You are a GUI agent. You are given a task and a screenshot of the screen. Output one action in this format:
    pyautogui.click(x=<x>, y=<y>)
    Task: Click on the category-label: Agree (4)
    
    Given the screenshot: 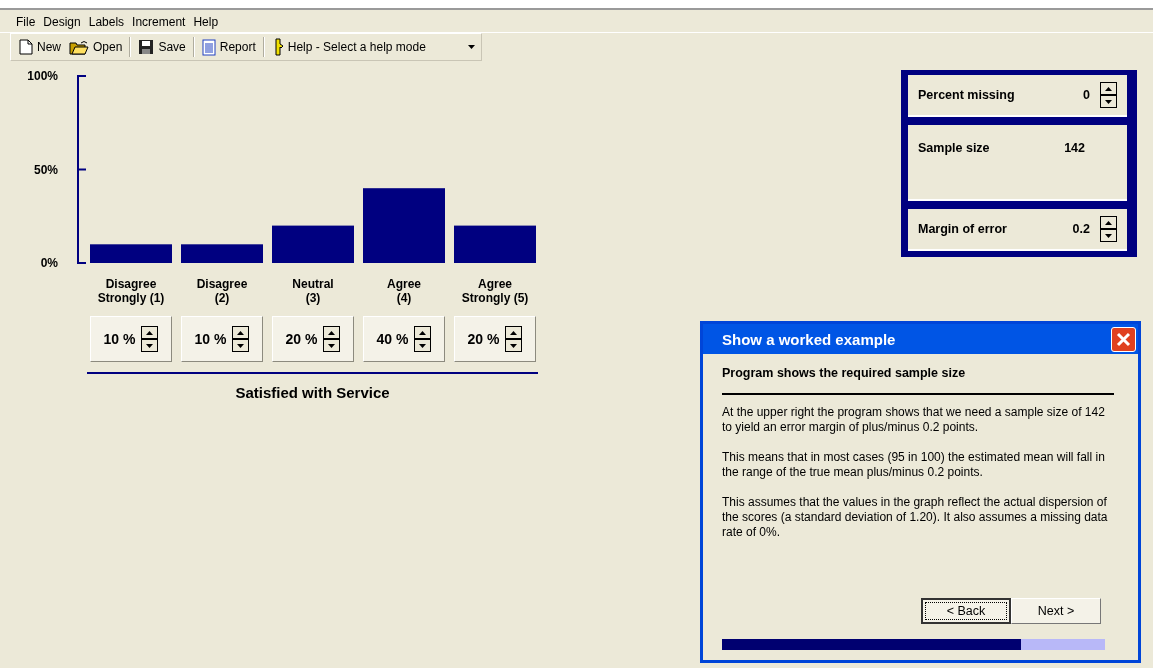 What is the action you would take?
    pyautogui.click(x=404, y=291)
    